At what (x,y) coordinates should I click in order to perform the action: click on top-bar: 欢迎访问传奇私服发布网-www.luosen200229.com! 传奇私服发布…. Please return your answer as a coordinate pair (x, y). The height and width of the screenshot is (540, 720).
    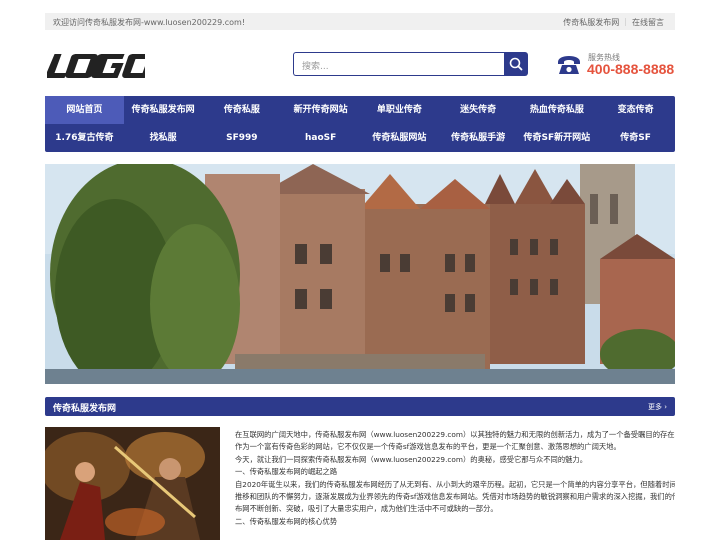
    Looking at the image, I should click on (360, 21).